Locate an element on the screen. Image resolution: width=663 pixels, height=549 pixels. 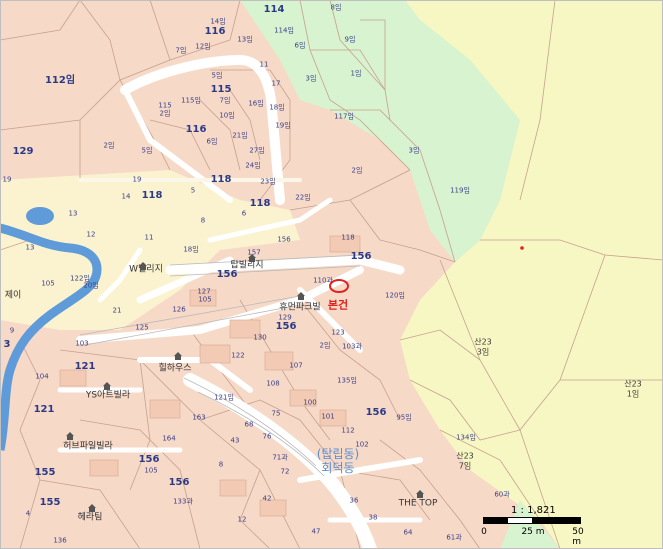
building-name-label: 힐하우스 is located at coordinates (175, 368).